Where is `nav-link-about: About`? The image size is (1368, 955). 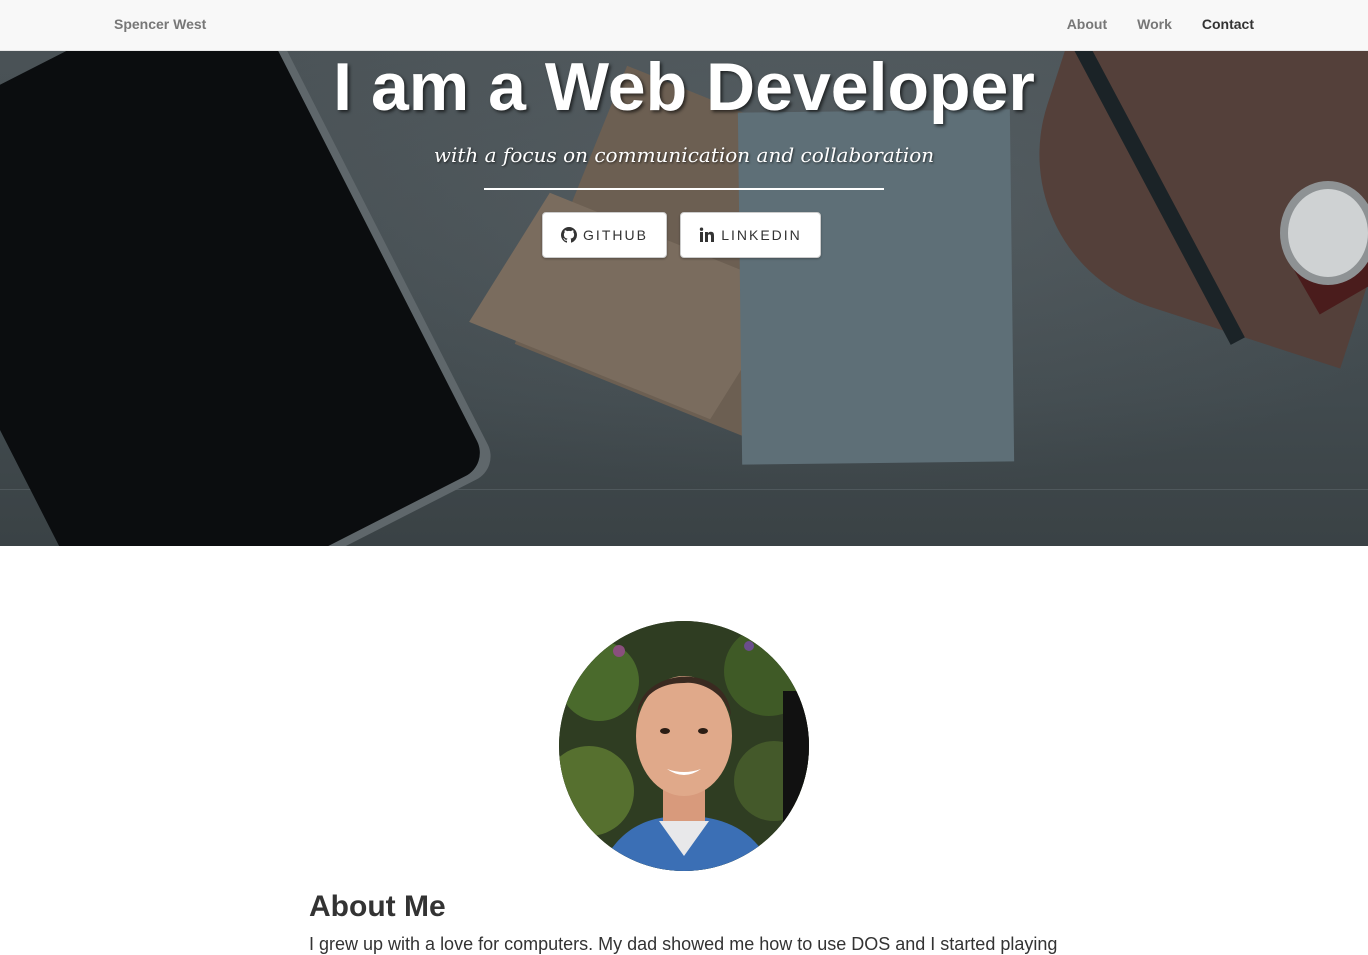
nav-link-about: About is located at coordinates (1087, 24).